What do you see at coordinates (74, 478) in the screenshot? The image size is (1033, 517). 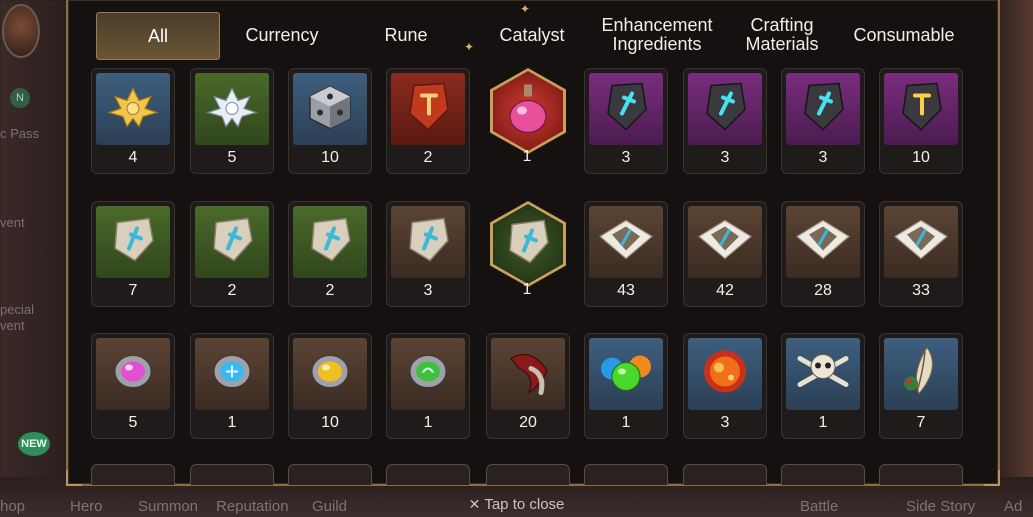 I see `panel-corner-ornament` at bounding box center [74, 478].